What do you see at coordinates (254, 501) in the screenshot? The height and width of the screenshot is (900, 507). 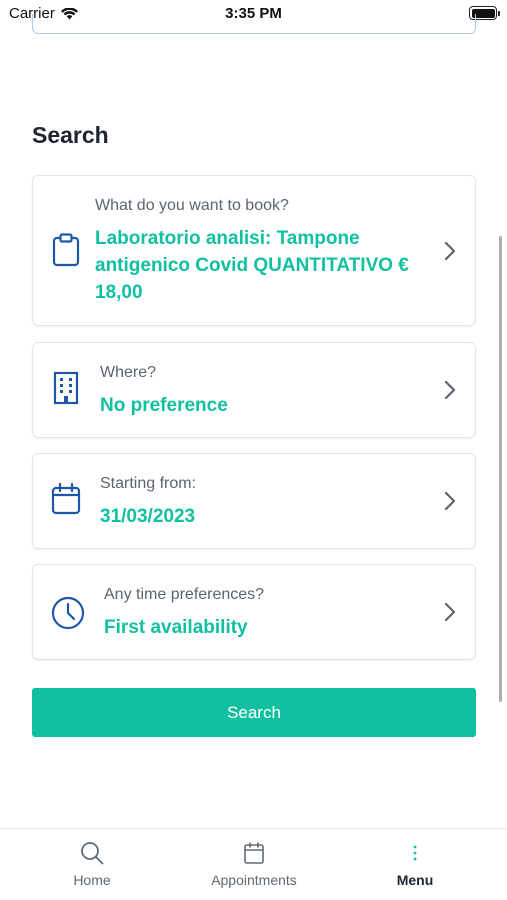 I see `start-date-selector: Starting from: 31/03/2023` at bounding box center [254, 501].